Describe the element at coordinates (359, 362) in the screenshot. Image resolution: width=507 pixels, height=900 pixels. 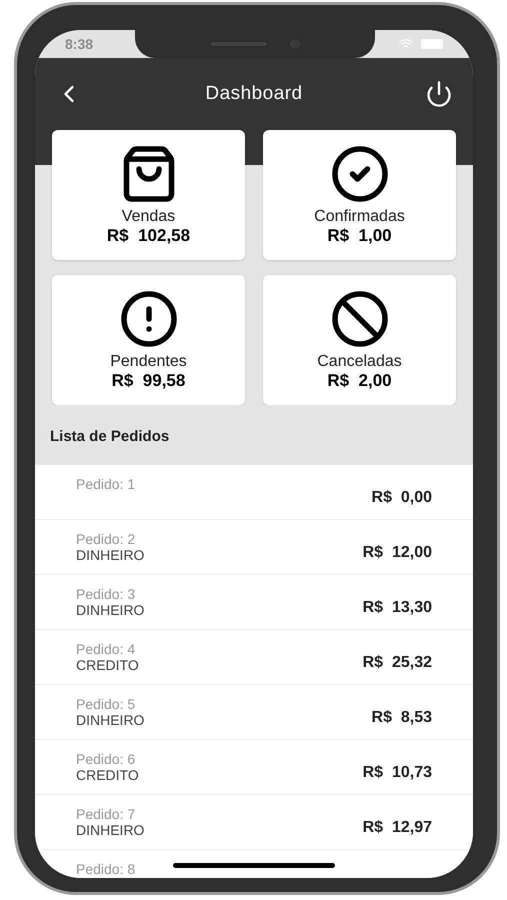
I see `card-label: Canceladas` at that location.